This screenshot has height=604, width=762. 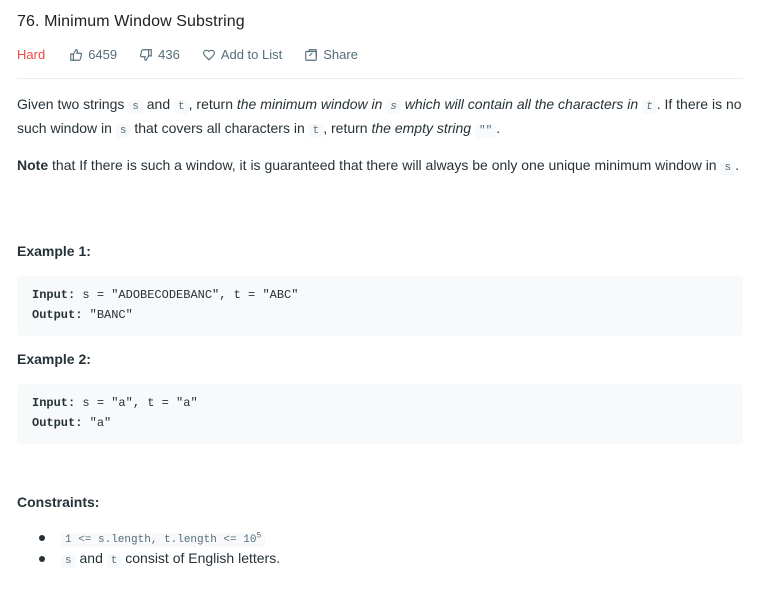 What do you see at coordinates (54, 359) in the screenshot?
I see `example-2-title: Example 2:` at bounding box center [54, 359].